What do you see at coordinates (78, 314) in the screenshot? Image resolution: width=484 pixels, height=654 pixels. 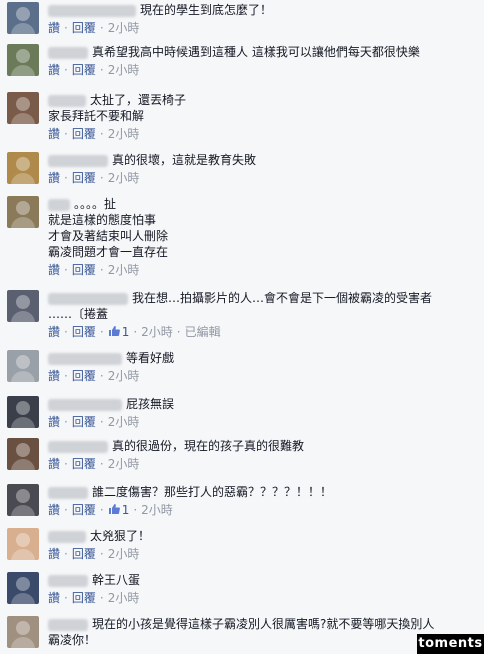 I see `comment-line-text: ……〔捲蓋` at bounding box center [78, 314].